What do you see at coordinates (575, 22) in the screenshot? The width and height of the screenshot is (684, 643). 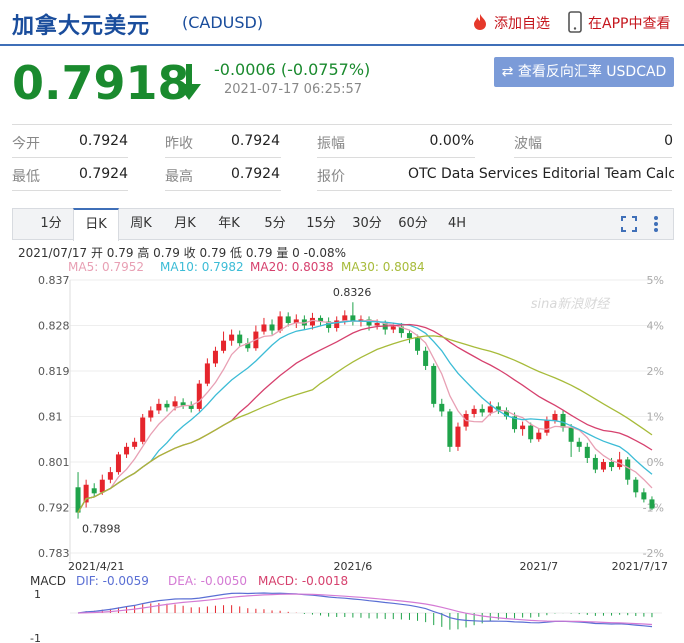 I see `phone-icon` at bounding box center [575, 22].